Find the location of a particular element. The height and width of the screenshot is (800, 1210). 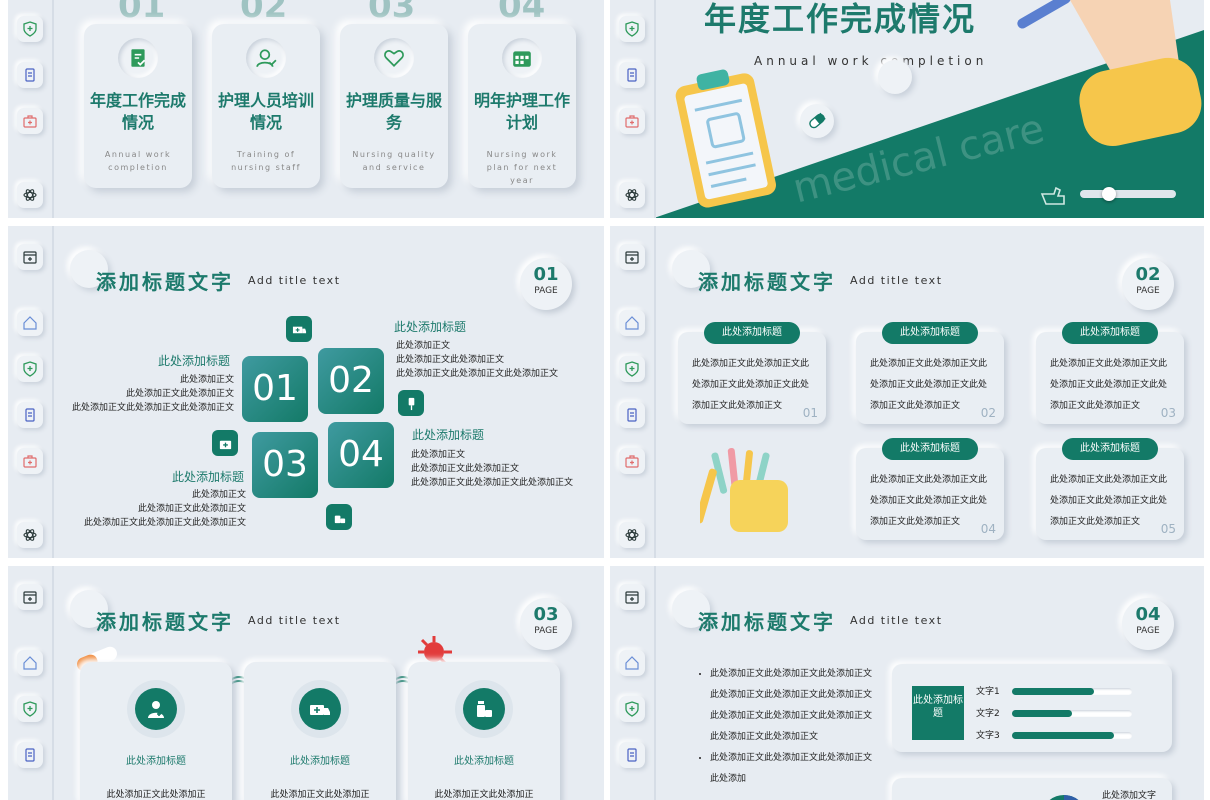

box-label: 此处添加标题 is located at coordinates (930, 449).